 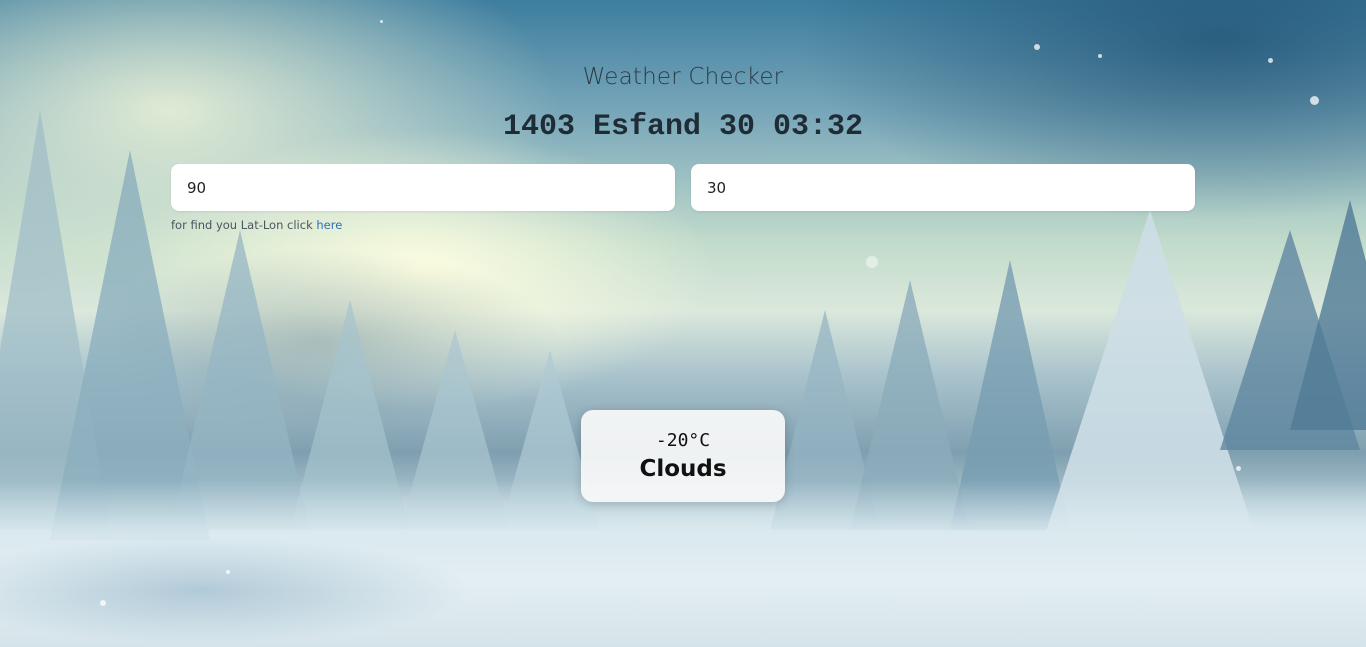 What do you see at coordinates (683, 77) in the screenshot?
I see `page-title: Weather Checker` at bounding box center [683, 77].